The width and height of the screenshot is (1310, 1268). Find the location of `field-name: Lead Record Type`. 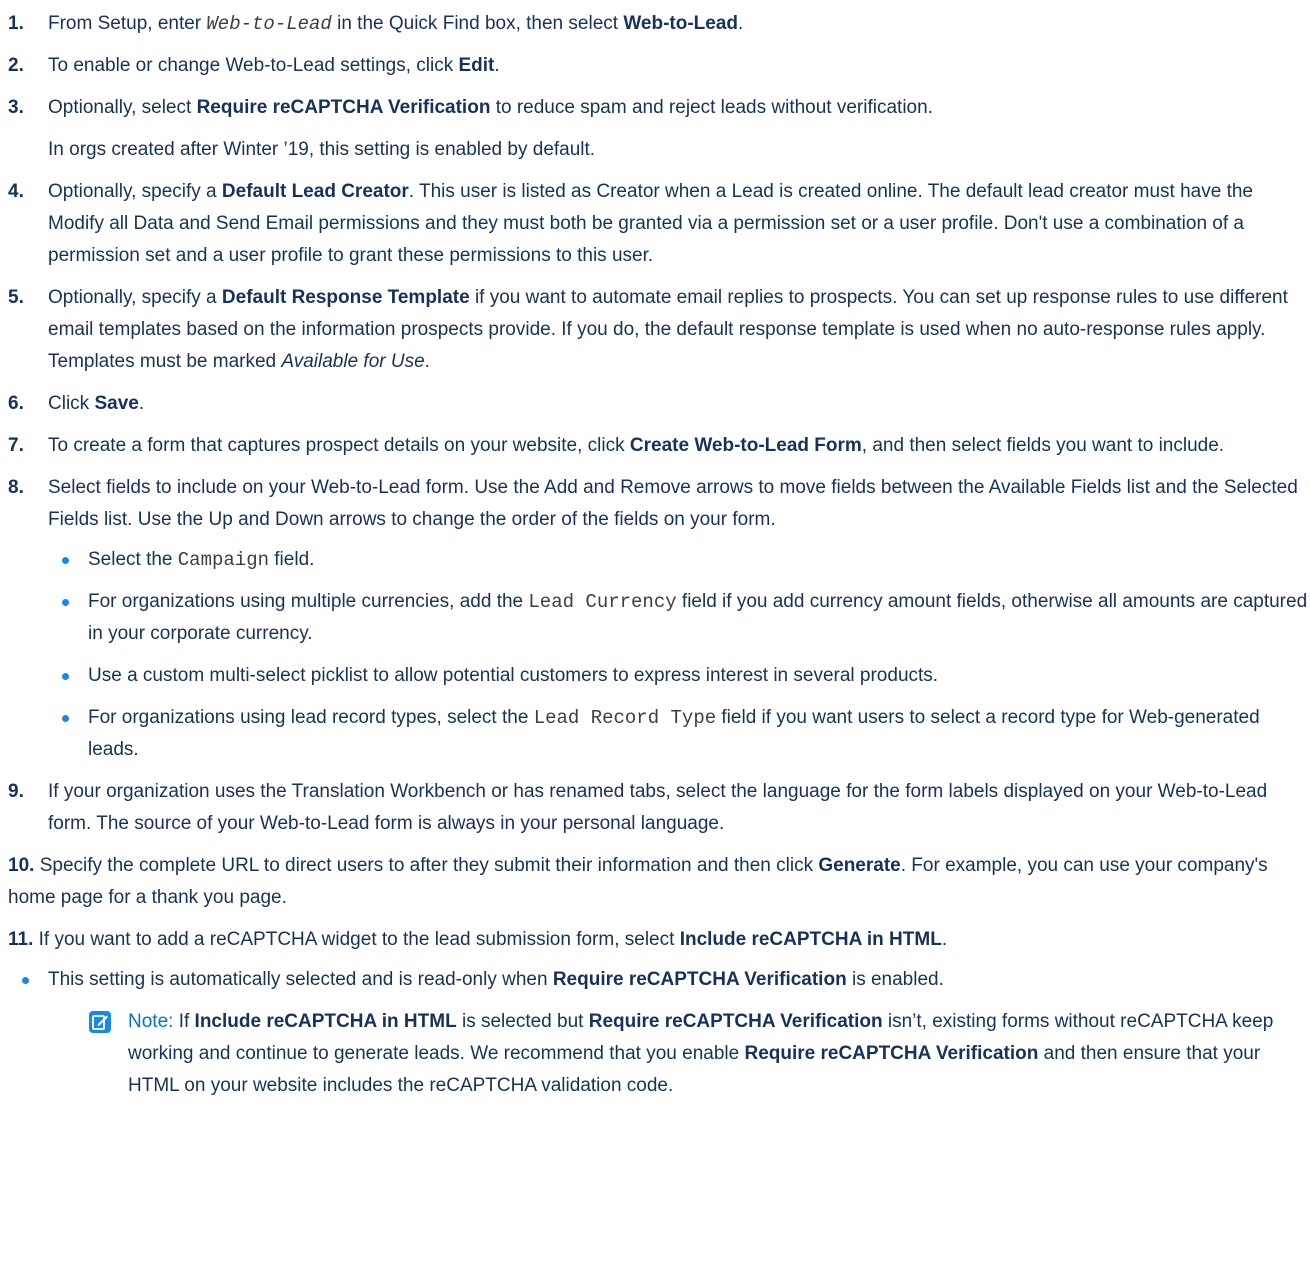

field-name: Lead Record Type is located at coordinates (625, 718).